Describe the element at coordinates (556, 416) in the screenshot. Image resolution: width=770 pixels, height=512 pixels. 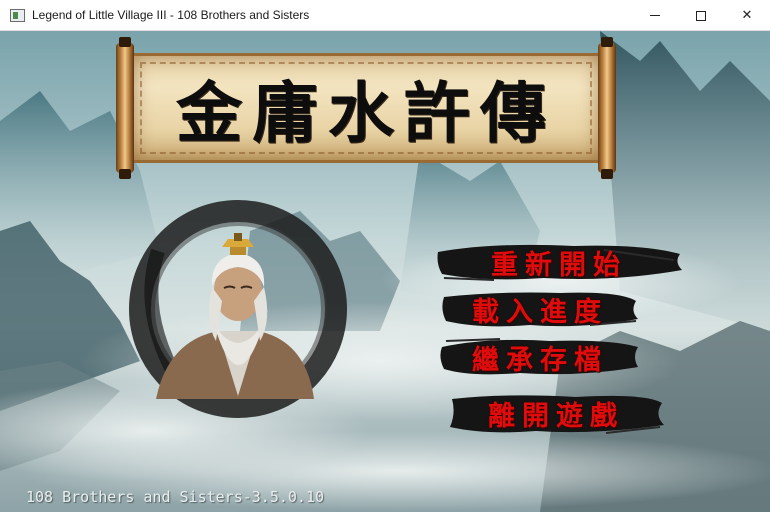
I see `menu-exit-game-label: 離開遊戲` at that location.